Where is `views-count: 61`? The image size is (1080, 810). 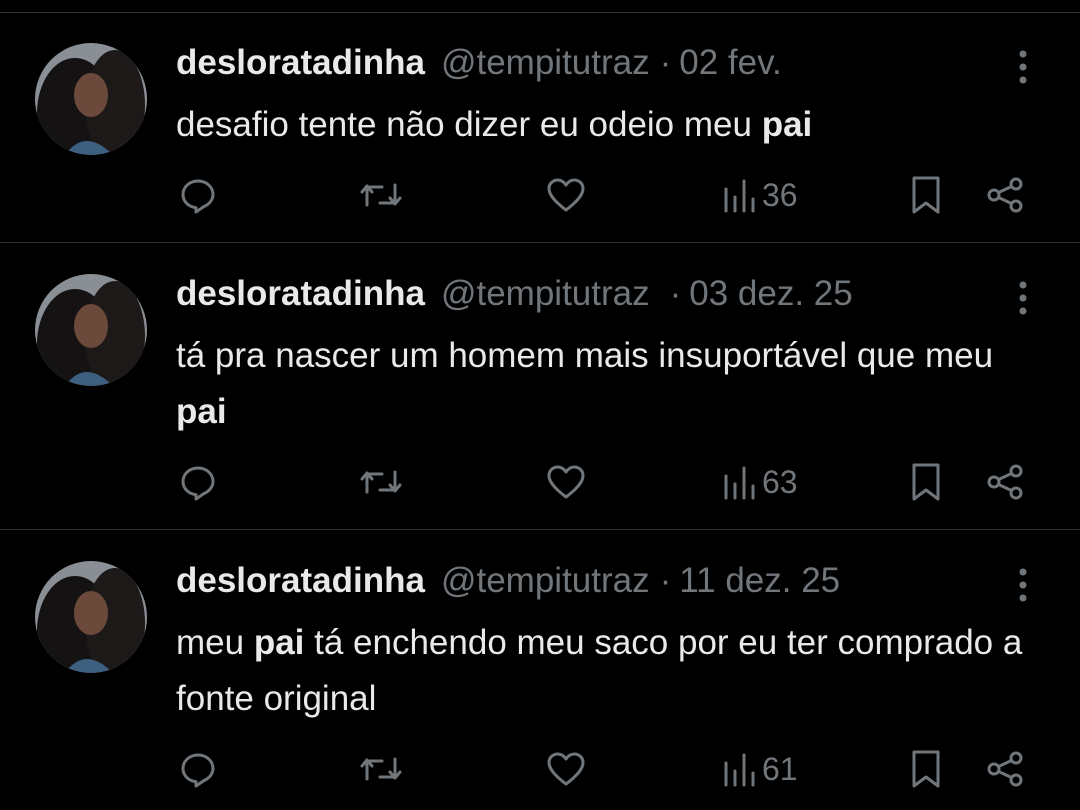
views-count: 61 is located at coordinates (780, 768).